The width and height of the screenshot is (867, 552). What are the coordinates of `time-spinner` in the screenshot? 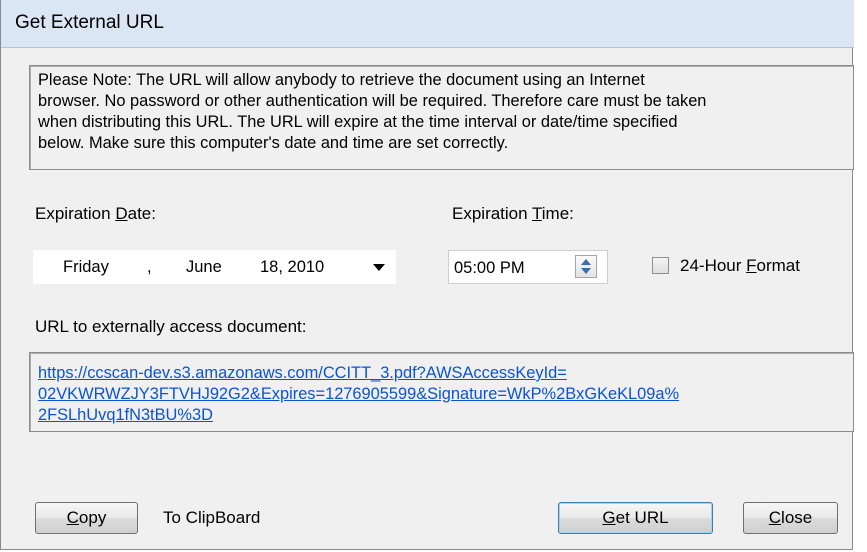 It's located at (586, 266).